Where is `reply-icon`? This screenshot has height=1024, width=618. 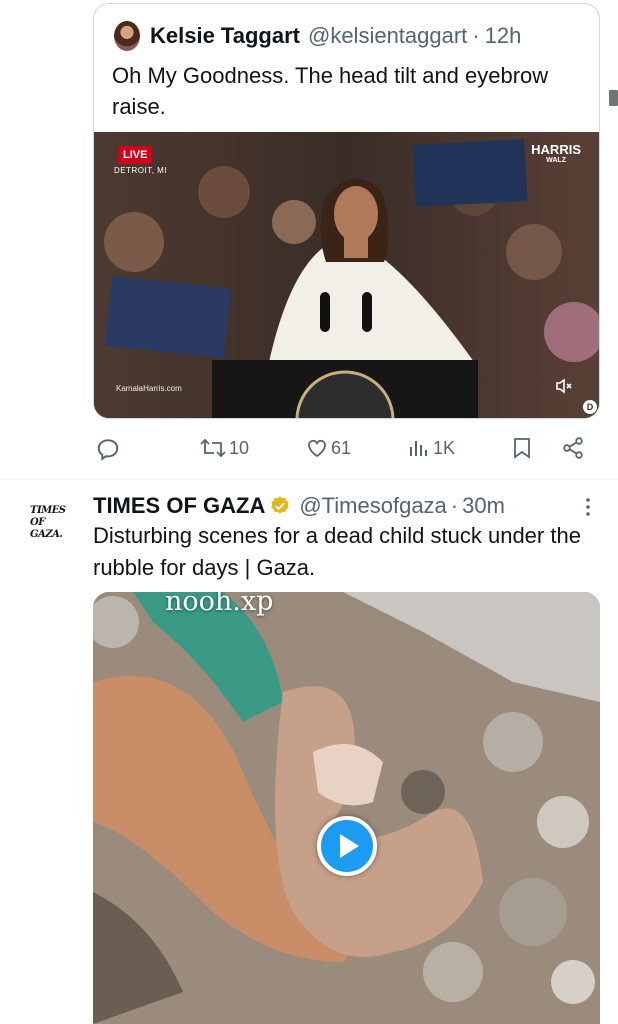 reply-icon is located at coordinates (108, 450).